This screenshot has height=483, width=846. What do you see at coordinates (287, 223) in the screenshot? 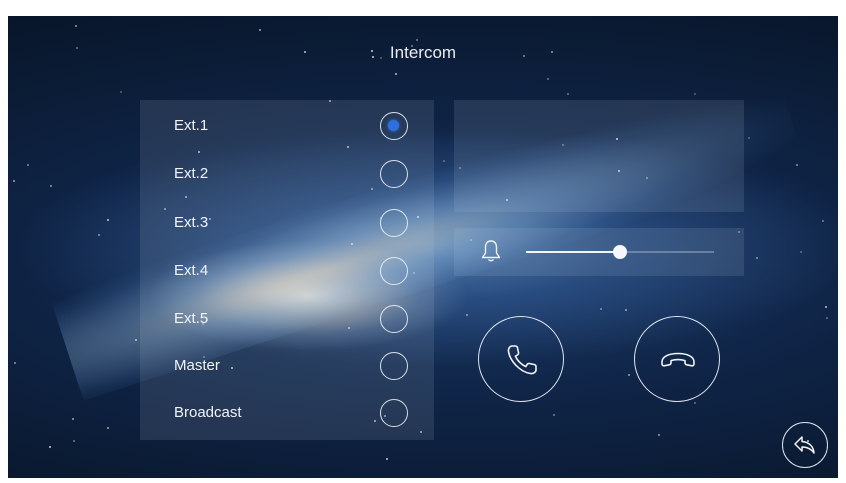
I see `extension-option-ext-3: Ext.3` at bounding box center [287, 223].